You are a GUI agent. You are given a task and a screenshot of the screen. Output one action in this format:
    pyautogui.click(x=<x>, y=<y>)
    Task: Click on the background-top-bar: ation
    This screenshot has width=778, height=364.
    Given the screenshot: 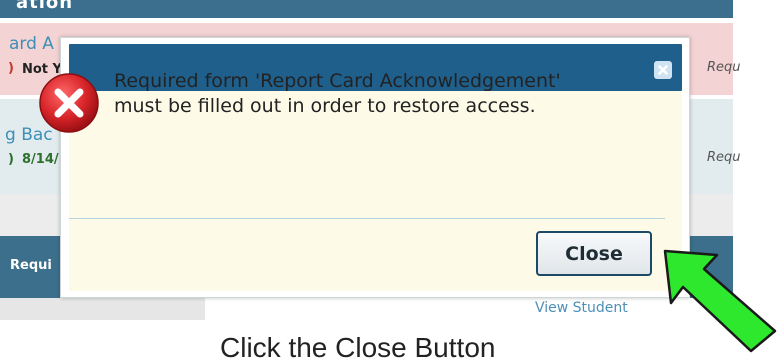 What is the action you would take?
    pyautogui.click(x=366, y=9)
    